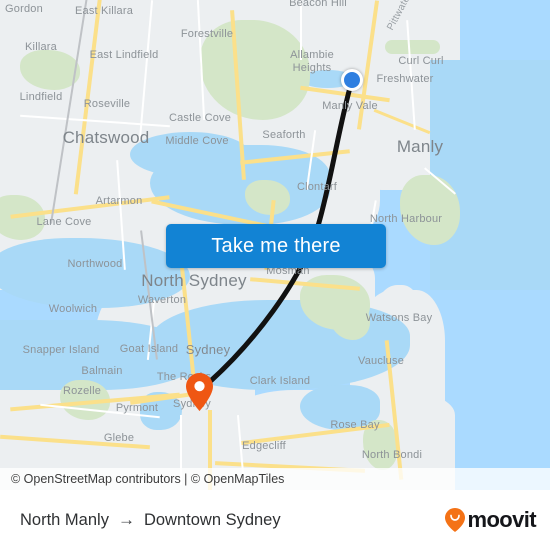  Describe the element at coordinates (73, 309) in the screenshot. I see `map-label: Woolwich` at that location.